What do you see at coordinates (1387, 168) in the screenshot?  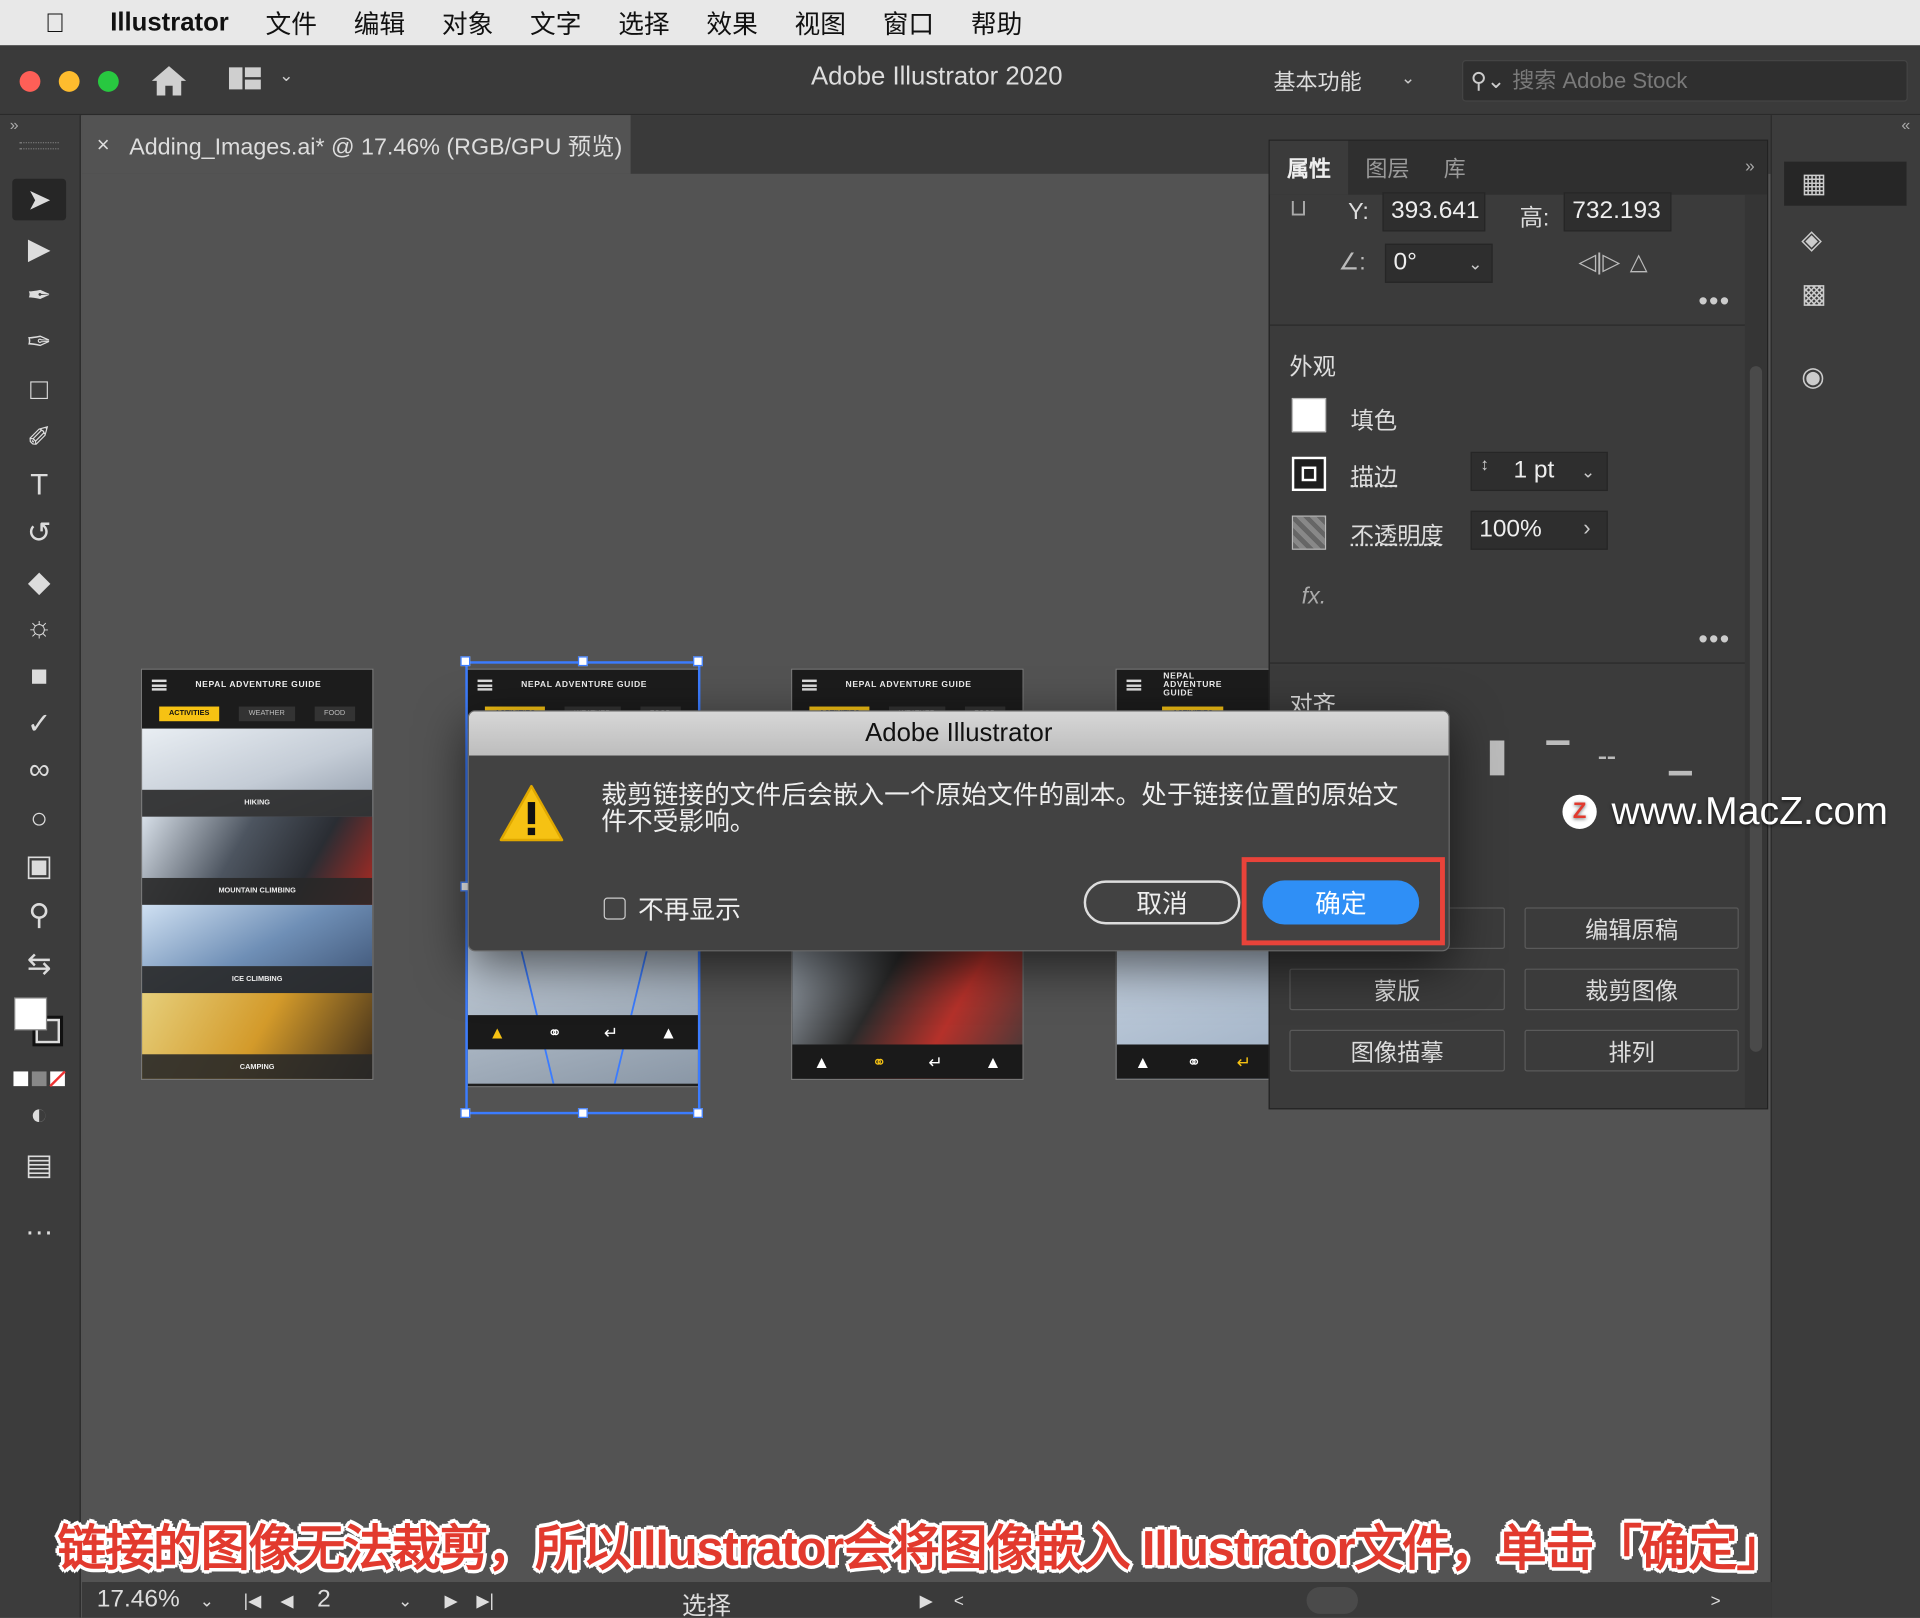 I see `tab-layers: 图层` at bounding box center [1387, 168].